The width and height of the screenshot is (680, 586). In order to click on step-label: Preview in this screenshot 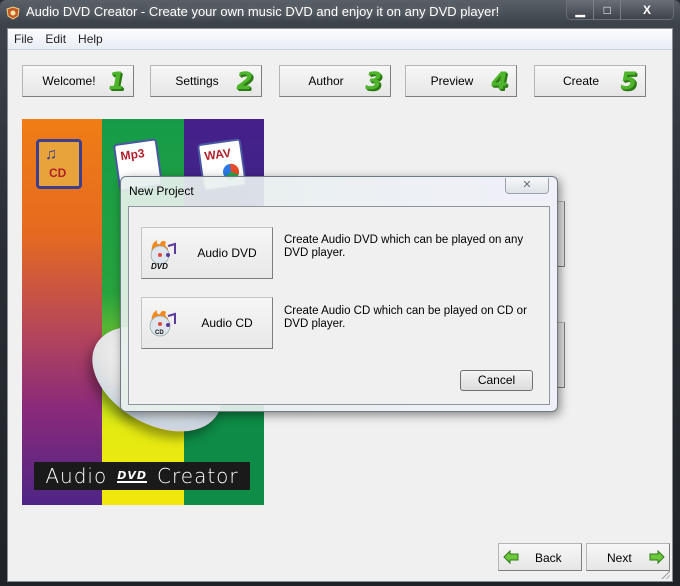, I will do `click(452, 81)`.